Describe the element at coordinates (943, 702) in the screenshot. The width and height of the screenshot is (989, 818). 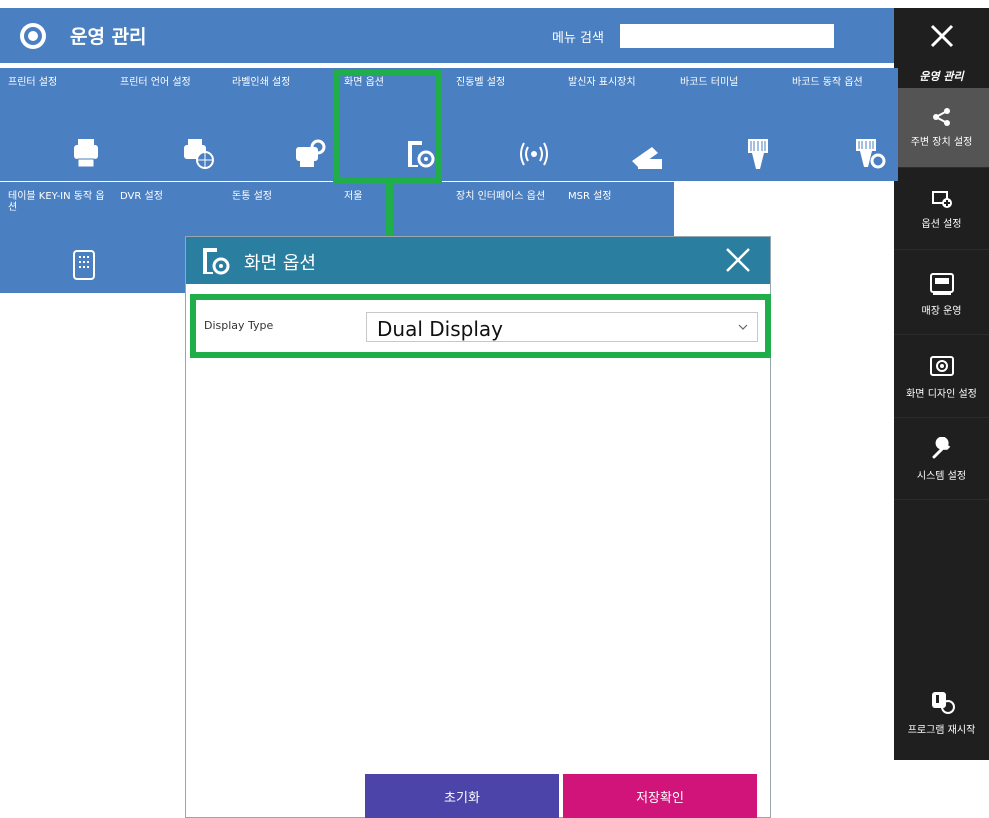
I see `restart-icon` at that location.